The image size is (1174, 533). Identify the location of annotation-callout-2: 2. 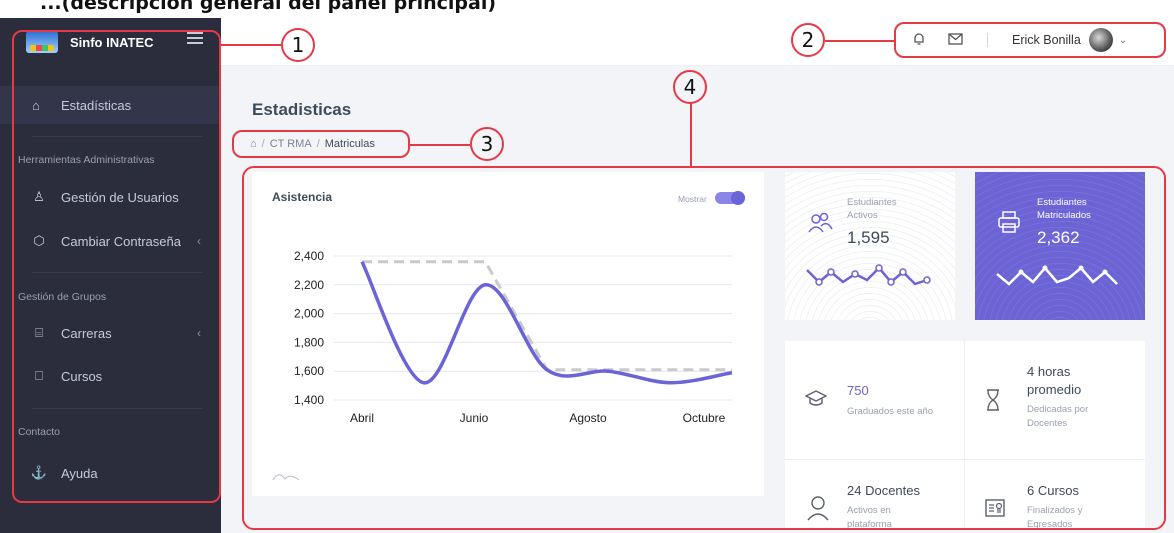
(808, 40).